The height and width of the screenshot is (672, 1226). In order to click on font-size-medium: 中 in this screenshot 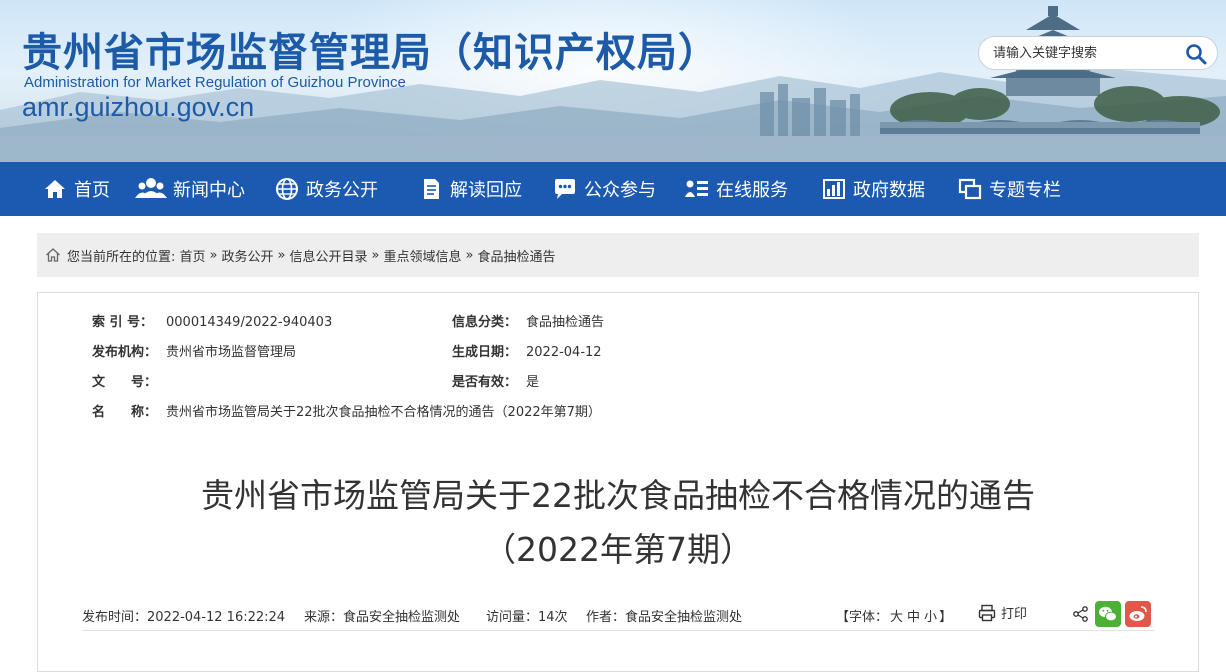, I will do `click(913, 617)`.